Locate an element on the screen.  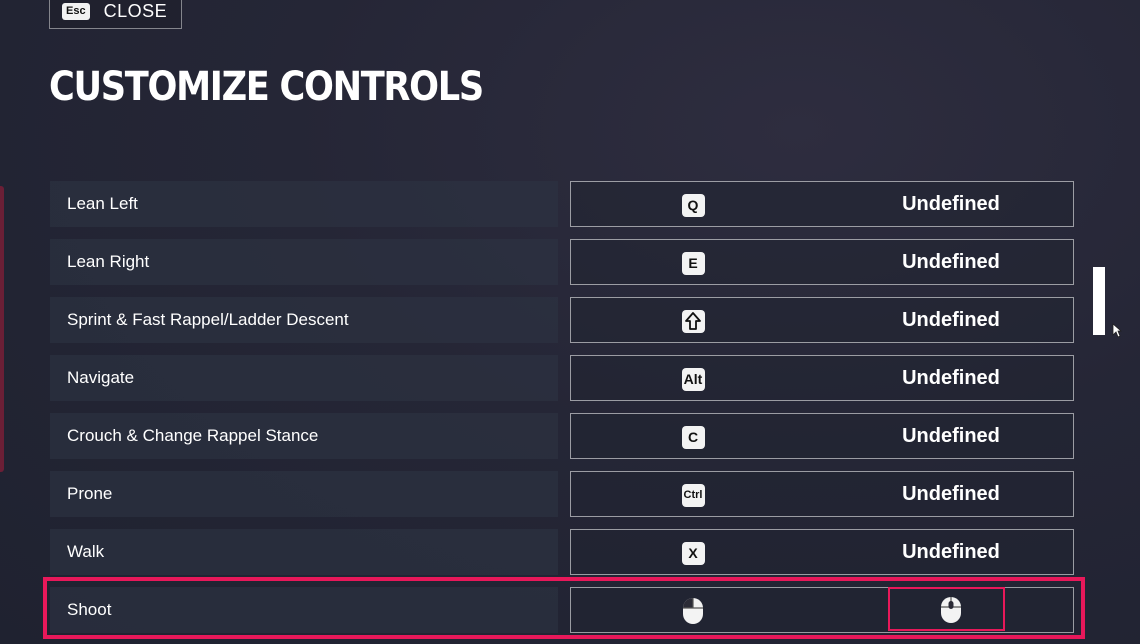
action-label: Walk is located at coordinates (304, 552).